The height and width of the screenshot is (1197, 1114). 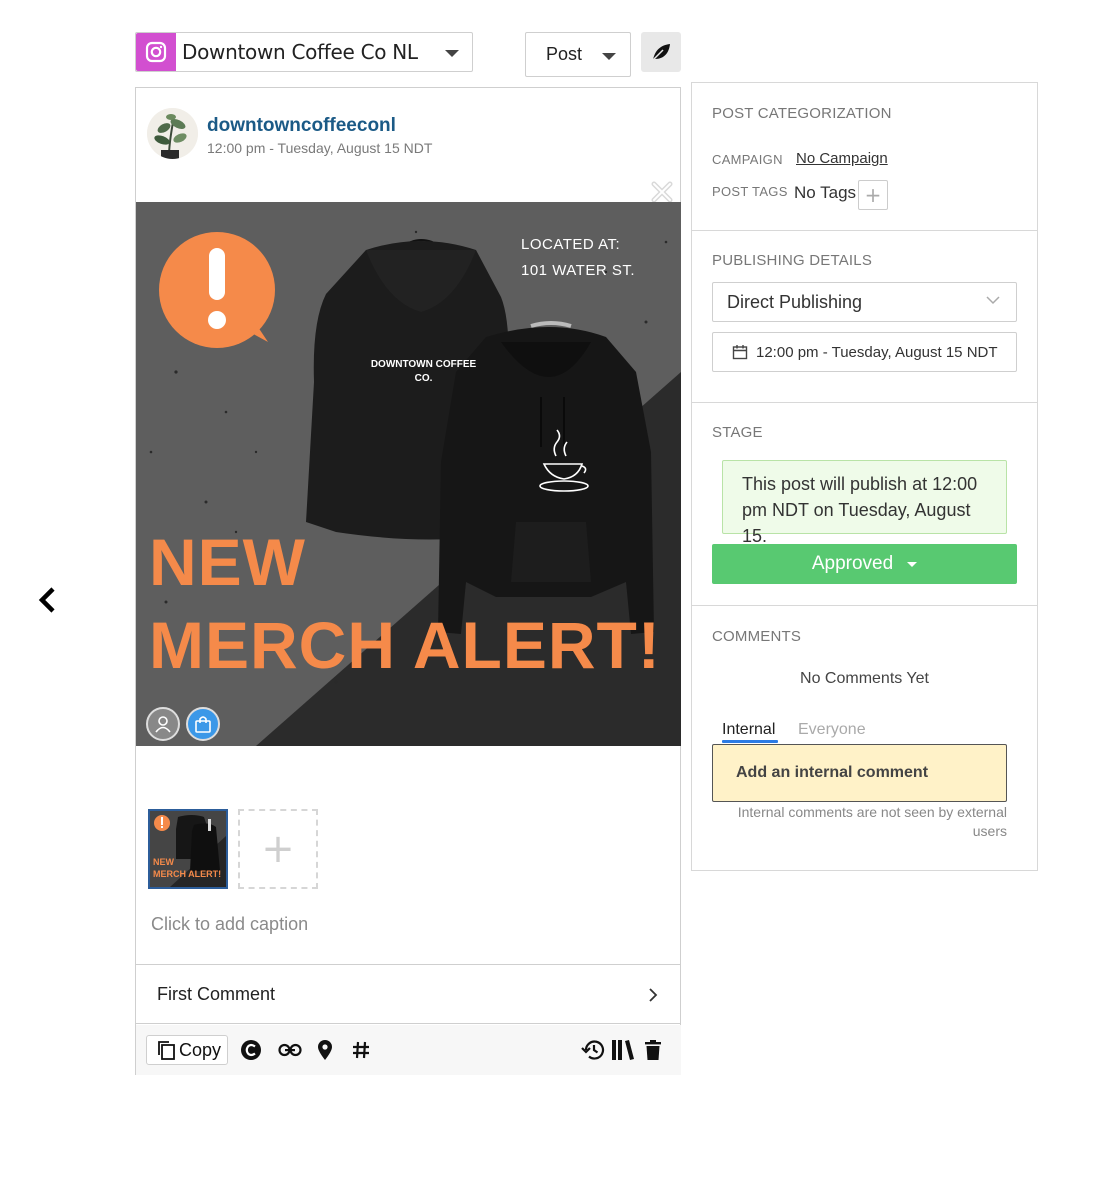 I want to click on add-tag-button: +, so click(x=873, y=195).